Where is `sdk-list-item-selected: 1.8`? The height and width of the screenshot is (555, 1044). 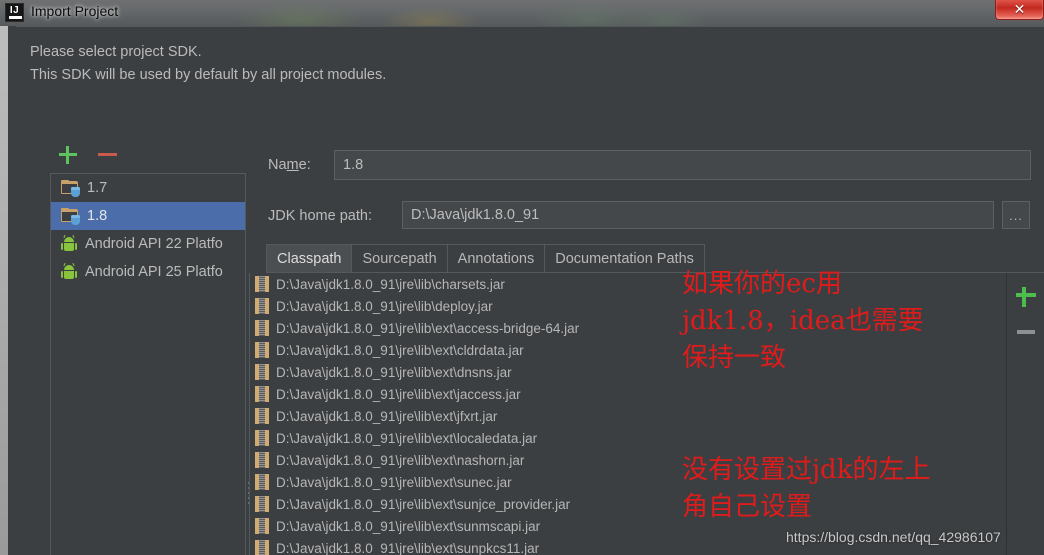 sdk-list-item-selected: 1.8 is located at coordinates (148, 216).